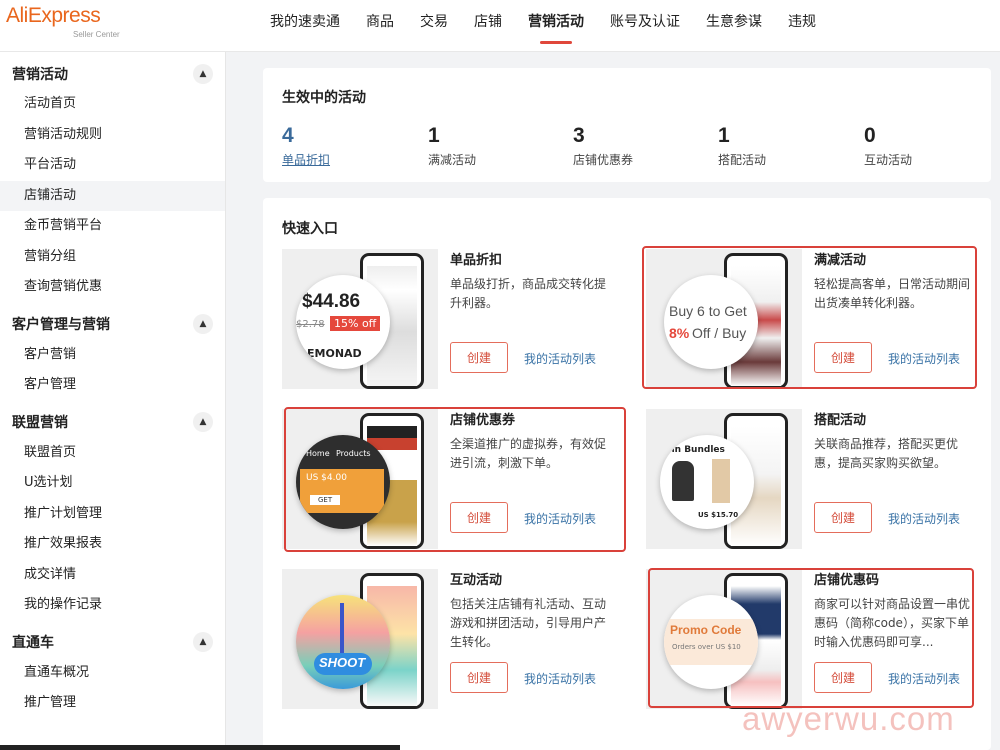 This screenshot has height=750, width=1000. Describe the element at coordinates (924, 159) in the screenshot. I see `stat-label: 互动活动` at that location.